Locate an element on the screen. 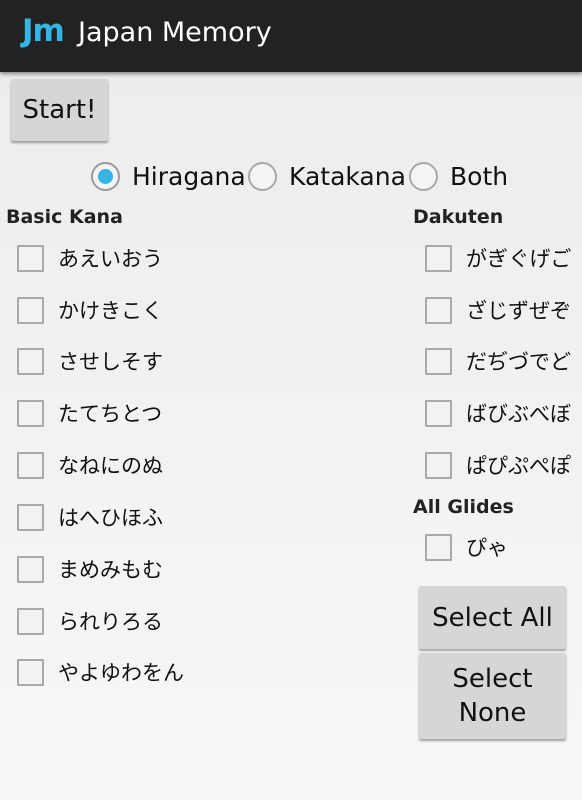  checkbox-label: まめみもむ is located at coordinates (110, 570).